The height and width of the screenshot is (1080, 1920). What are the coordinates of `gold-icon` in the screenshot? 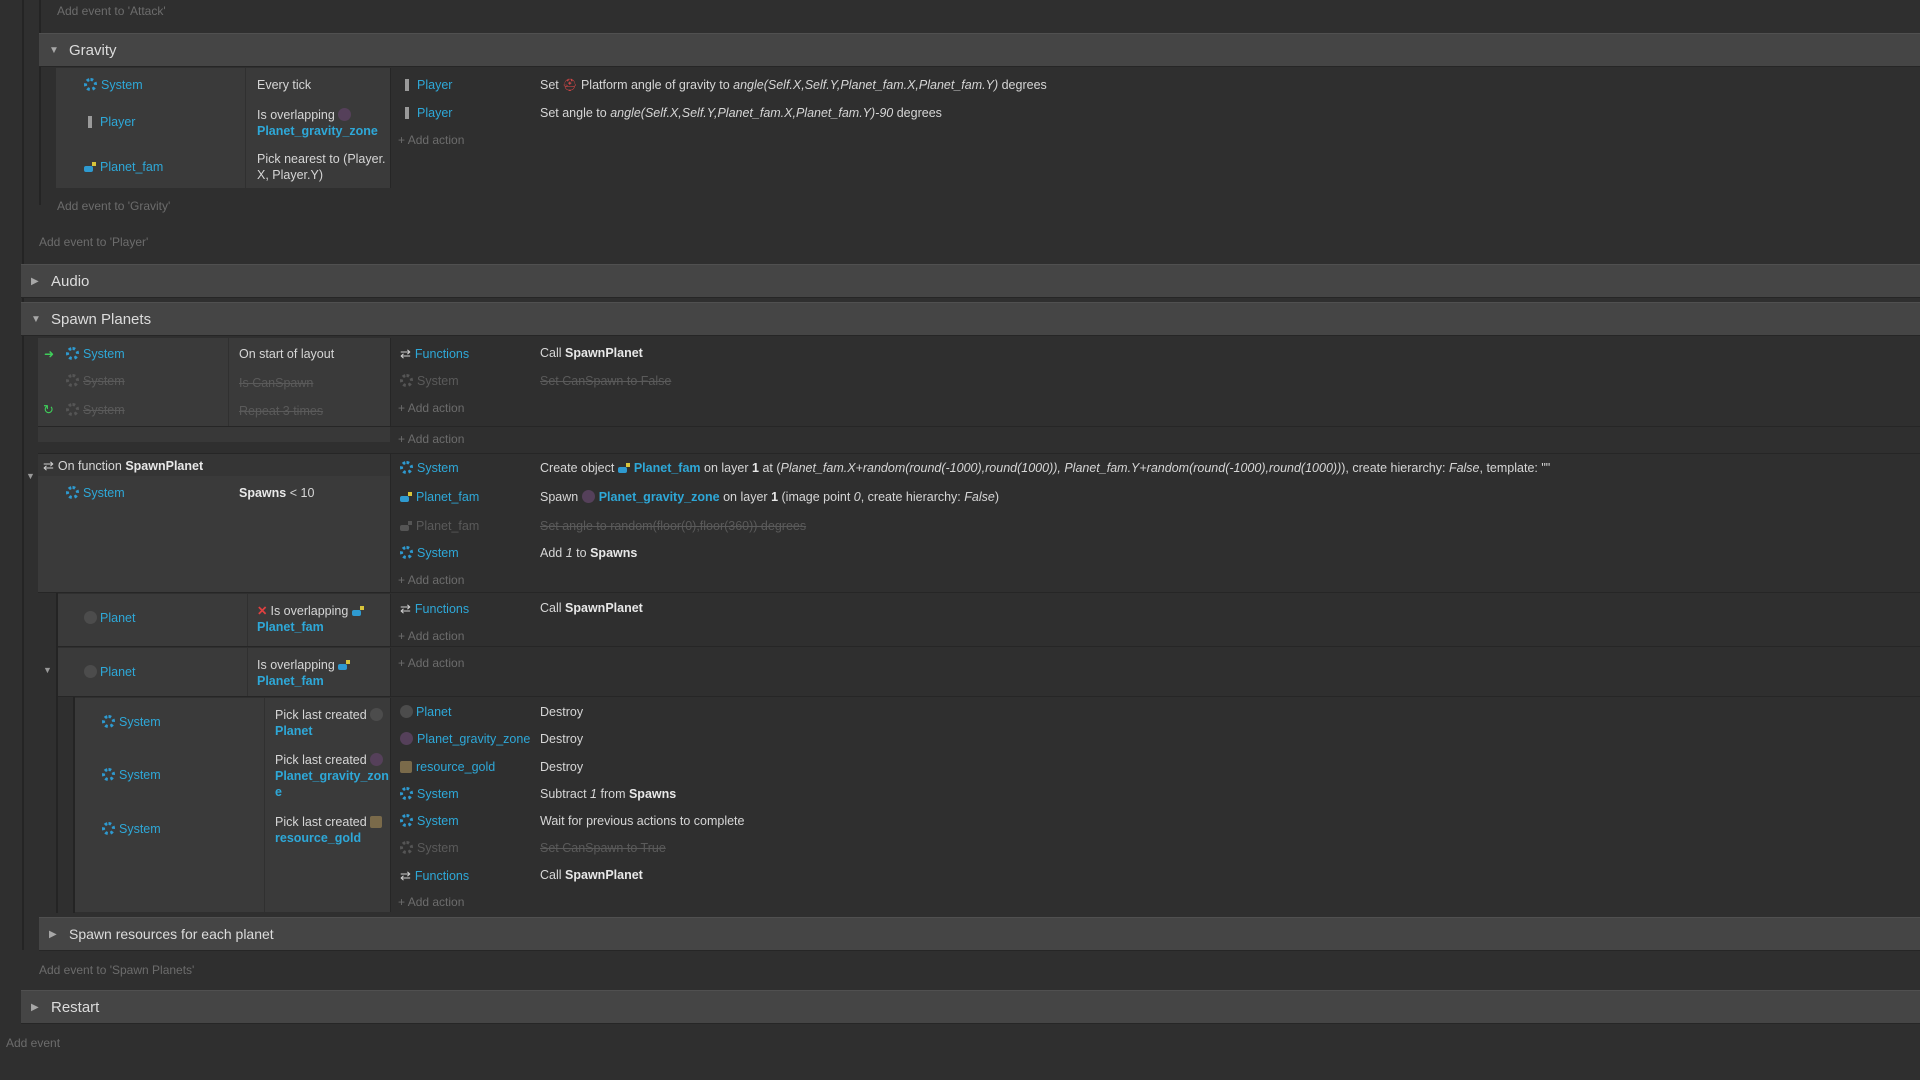 It's located at (406, 767).